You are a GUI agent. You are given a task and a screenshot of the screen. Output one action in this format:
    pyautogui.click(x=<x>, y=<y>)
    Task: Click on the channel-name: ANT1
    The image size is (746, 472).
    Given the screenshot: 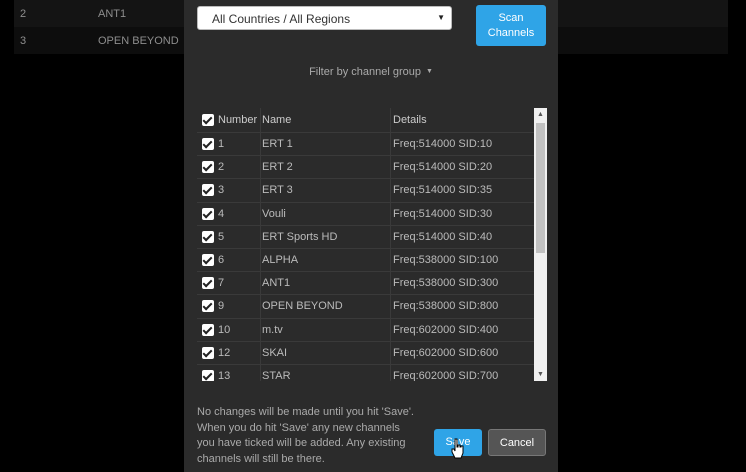 What is the action you would take?
    pyautogui.click(x=325, y=283)
    